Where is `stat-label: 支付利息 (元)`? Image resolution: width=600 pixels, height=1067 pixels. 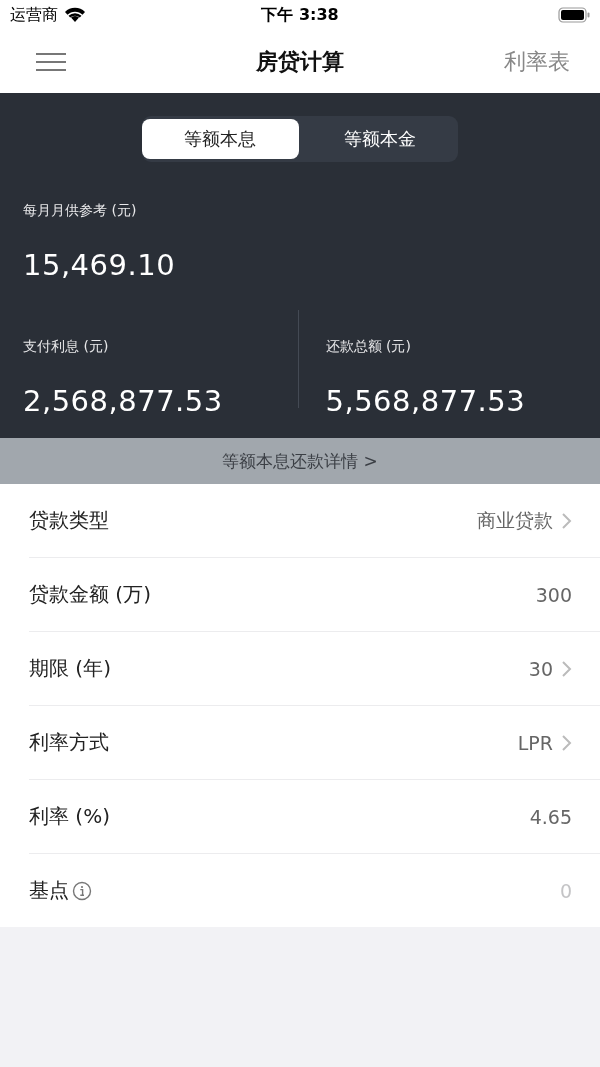 stat-label: 支付利息 (元) is located at coordinates (66, 347).